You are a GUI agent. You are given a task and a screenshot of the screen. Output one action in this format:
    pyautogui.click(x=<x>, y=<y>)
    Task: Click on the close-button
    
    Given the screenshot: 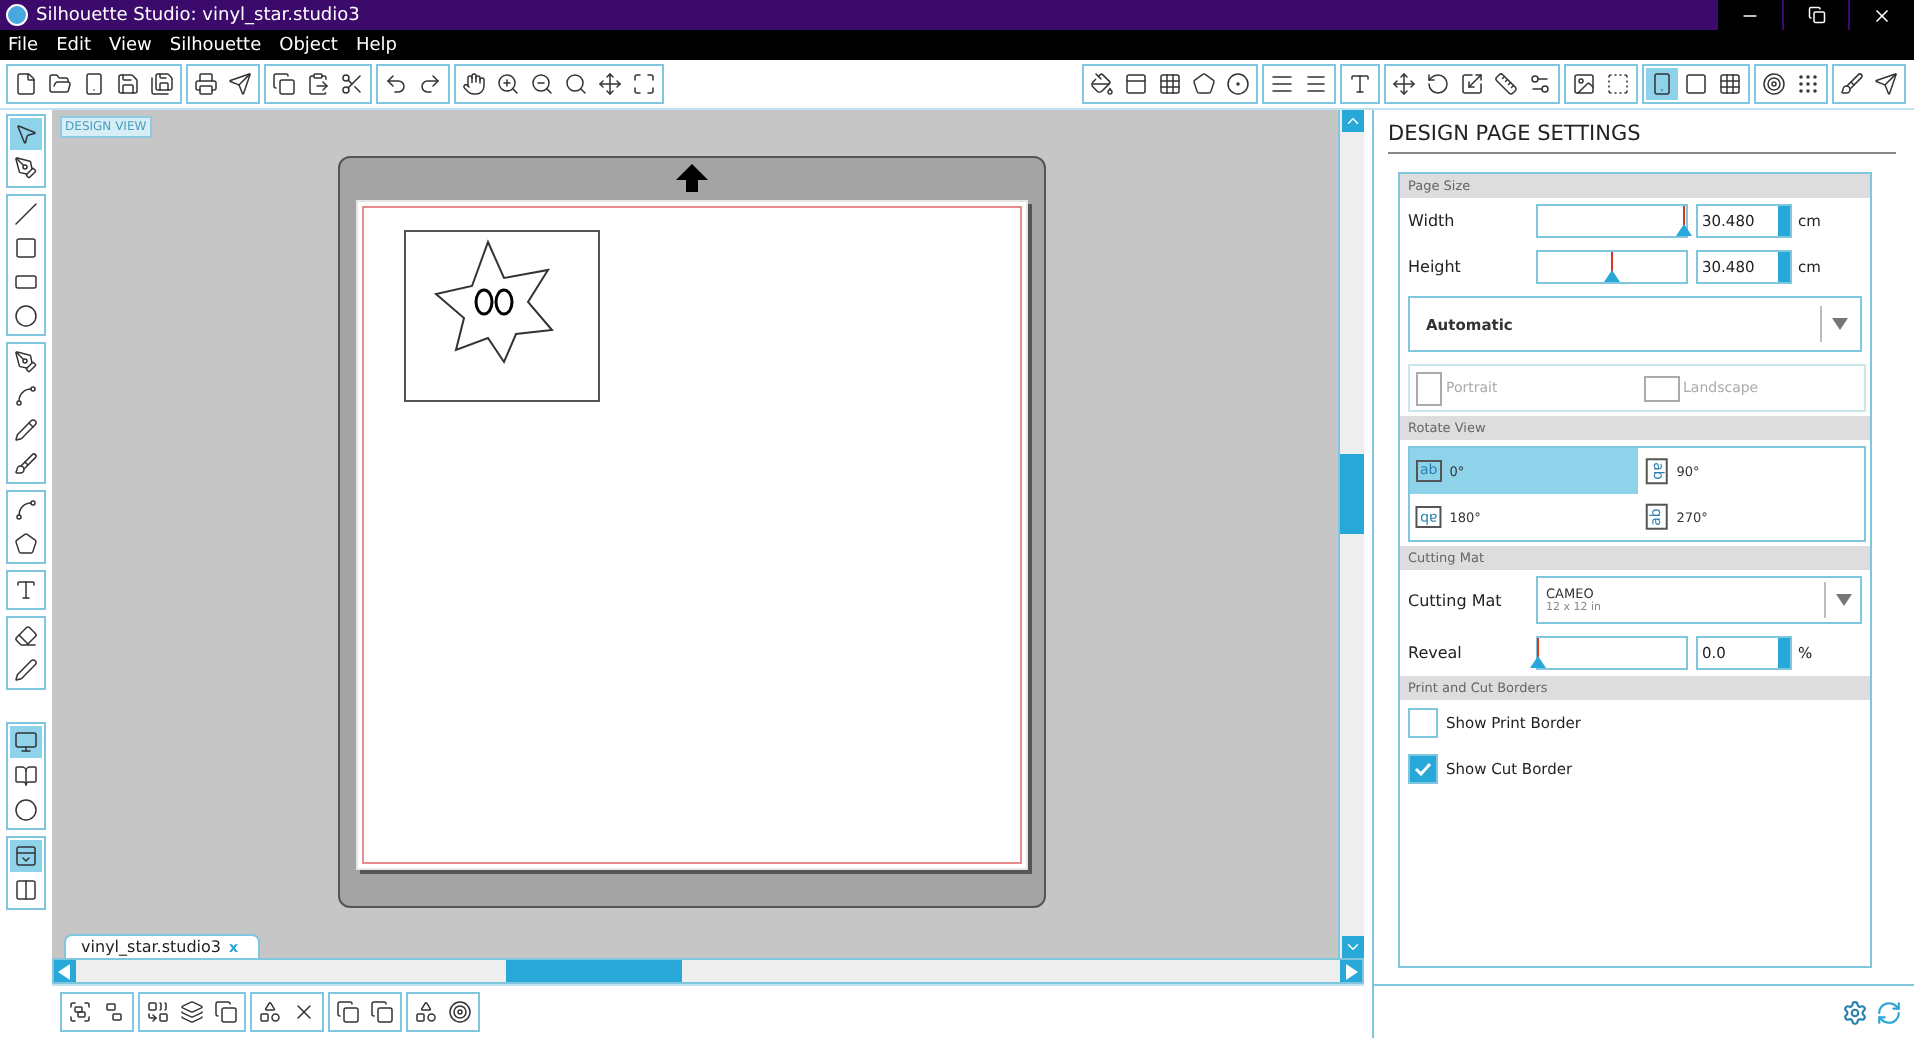 What is the action you would take?
    pyautogui.click(x=1882, y=15)
    